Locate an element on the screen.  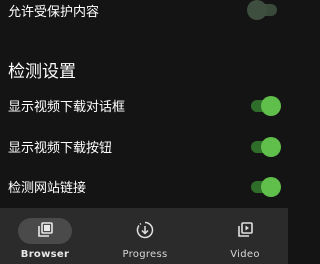
download-progress-icon is located at coordinates (145, 230).